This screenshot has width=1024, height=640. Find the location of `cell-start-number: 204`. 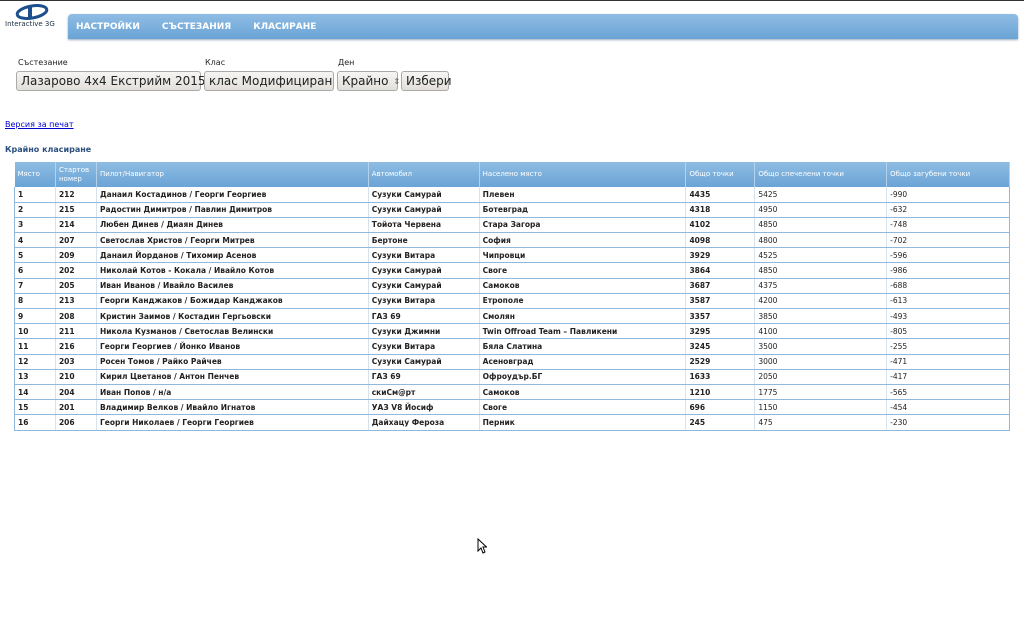

cell-start-number: 204 is located at coordinates (76, 392).